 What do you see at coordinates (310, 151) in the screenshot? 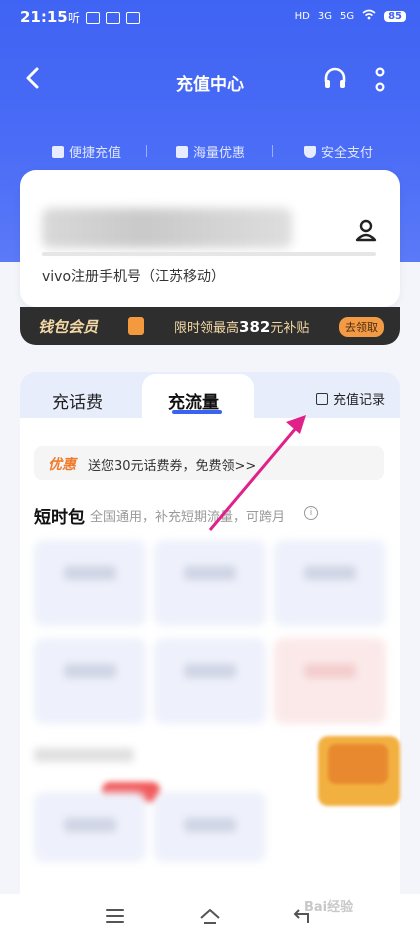
I see `shield-icon` at bounding box center [310, 151].